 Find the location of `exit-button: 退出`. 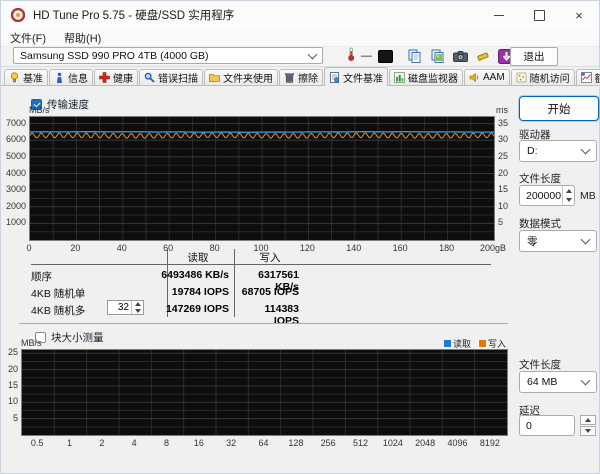

exit-button: 退出 is located at coordinates (534, 56).